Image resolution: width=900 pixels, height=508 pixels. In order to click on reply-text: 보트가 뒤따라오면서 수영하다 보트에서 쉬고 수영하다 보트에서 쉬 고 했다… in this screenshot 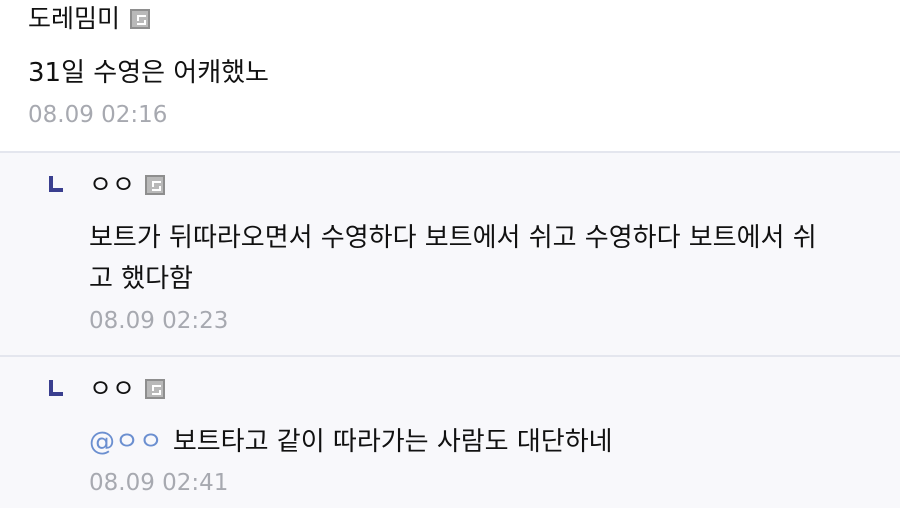, I will do `click(489, 259)`.